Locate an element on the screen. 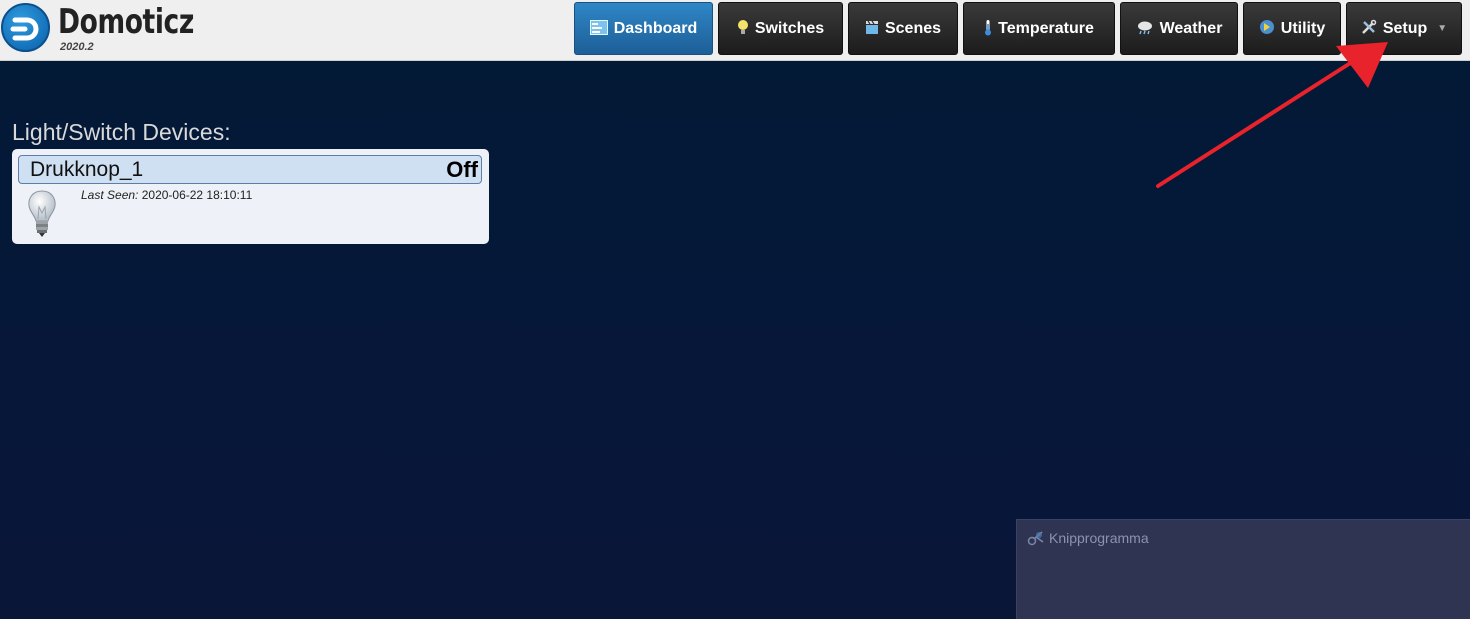 The height and width of the screenshot is (619, 1470). nav-setup-button: Setup ▼ is located at coordinates (1404, 28).